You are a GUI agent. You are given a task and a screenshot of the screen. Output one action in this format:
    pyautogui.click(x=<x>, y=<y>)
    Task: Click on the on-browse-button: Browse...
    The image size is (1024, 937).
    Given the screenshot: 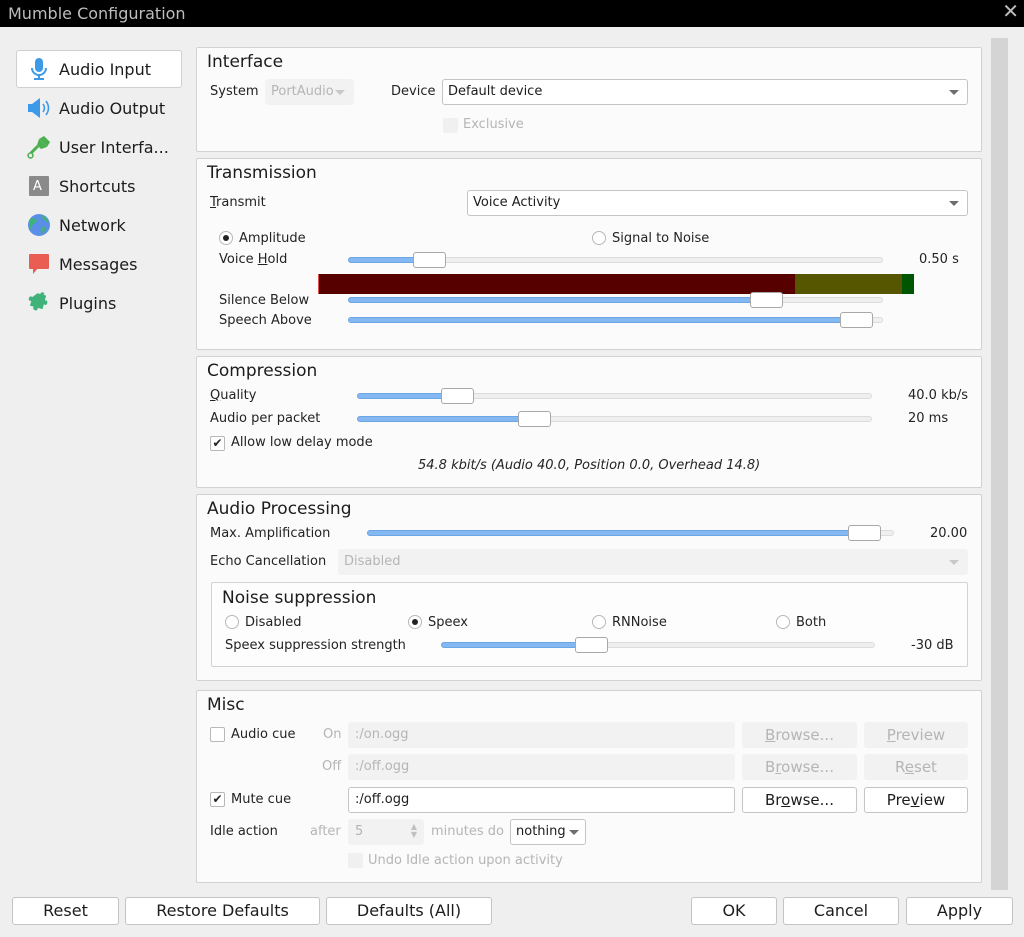 What is the action you would take?
    pyautogui.click(x=799, y=735)
    